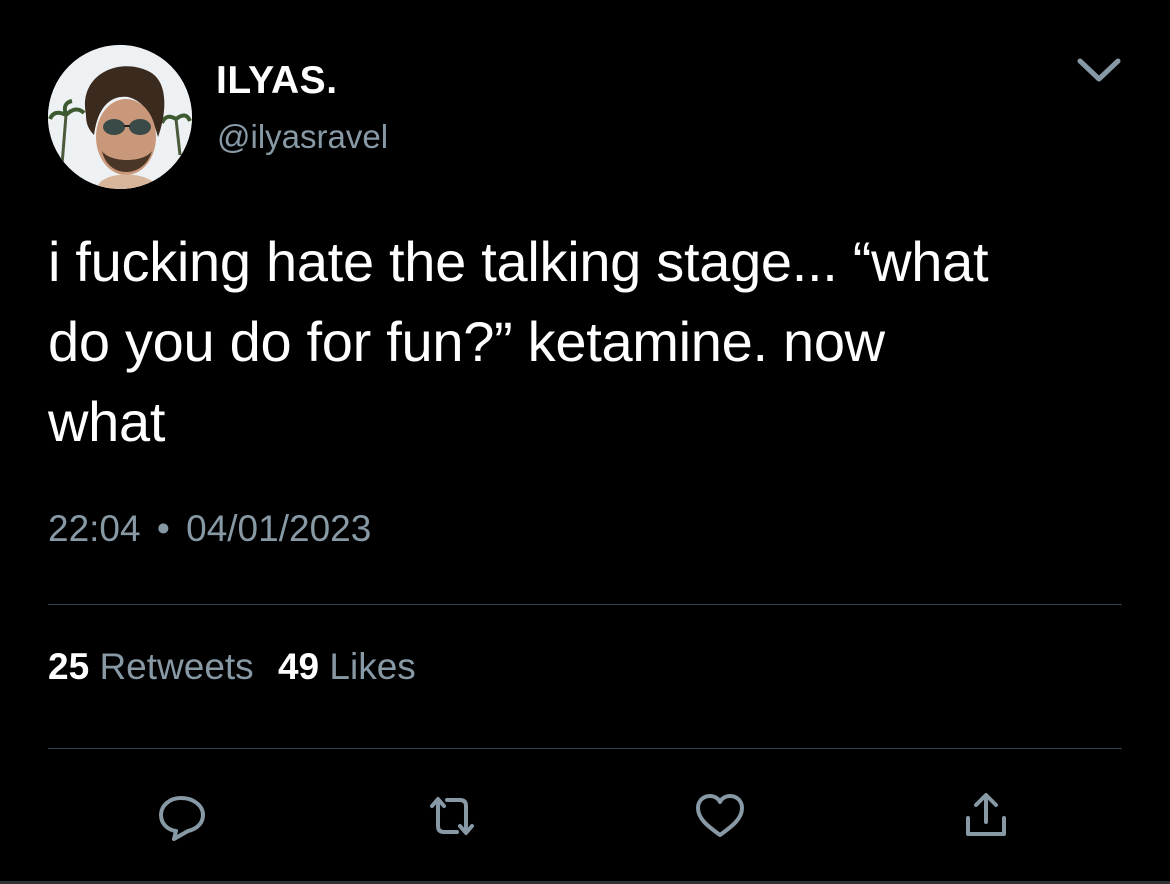 The height and width of the screenshot is (884, 1170). What do you see at coordinates (986, 816) in the screenshot?
I see `share-icon` at bounding box center [986, 816].